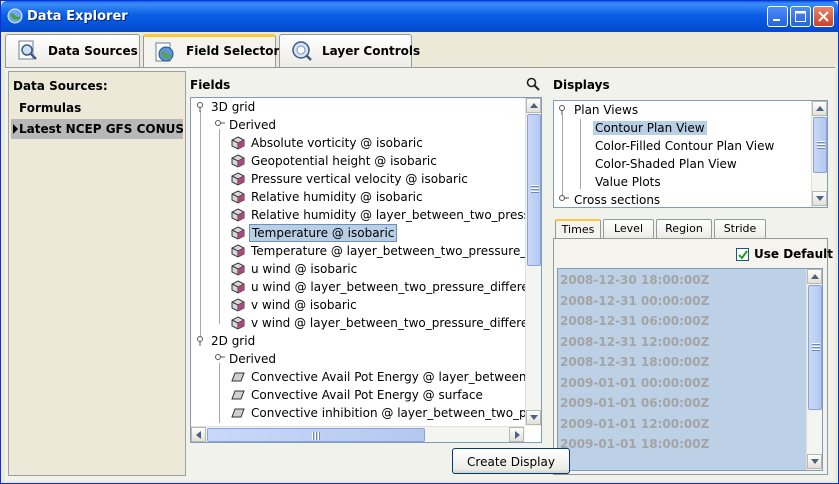 The image size is (839, 484). What do you see at coordinates (634, 362) in the screenshot?
I see `time-list-item: 2008-12-31 18:00:00Z` at bounding box center [634, 362].